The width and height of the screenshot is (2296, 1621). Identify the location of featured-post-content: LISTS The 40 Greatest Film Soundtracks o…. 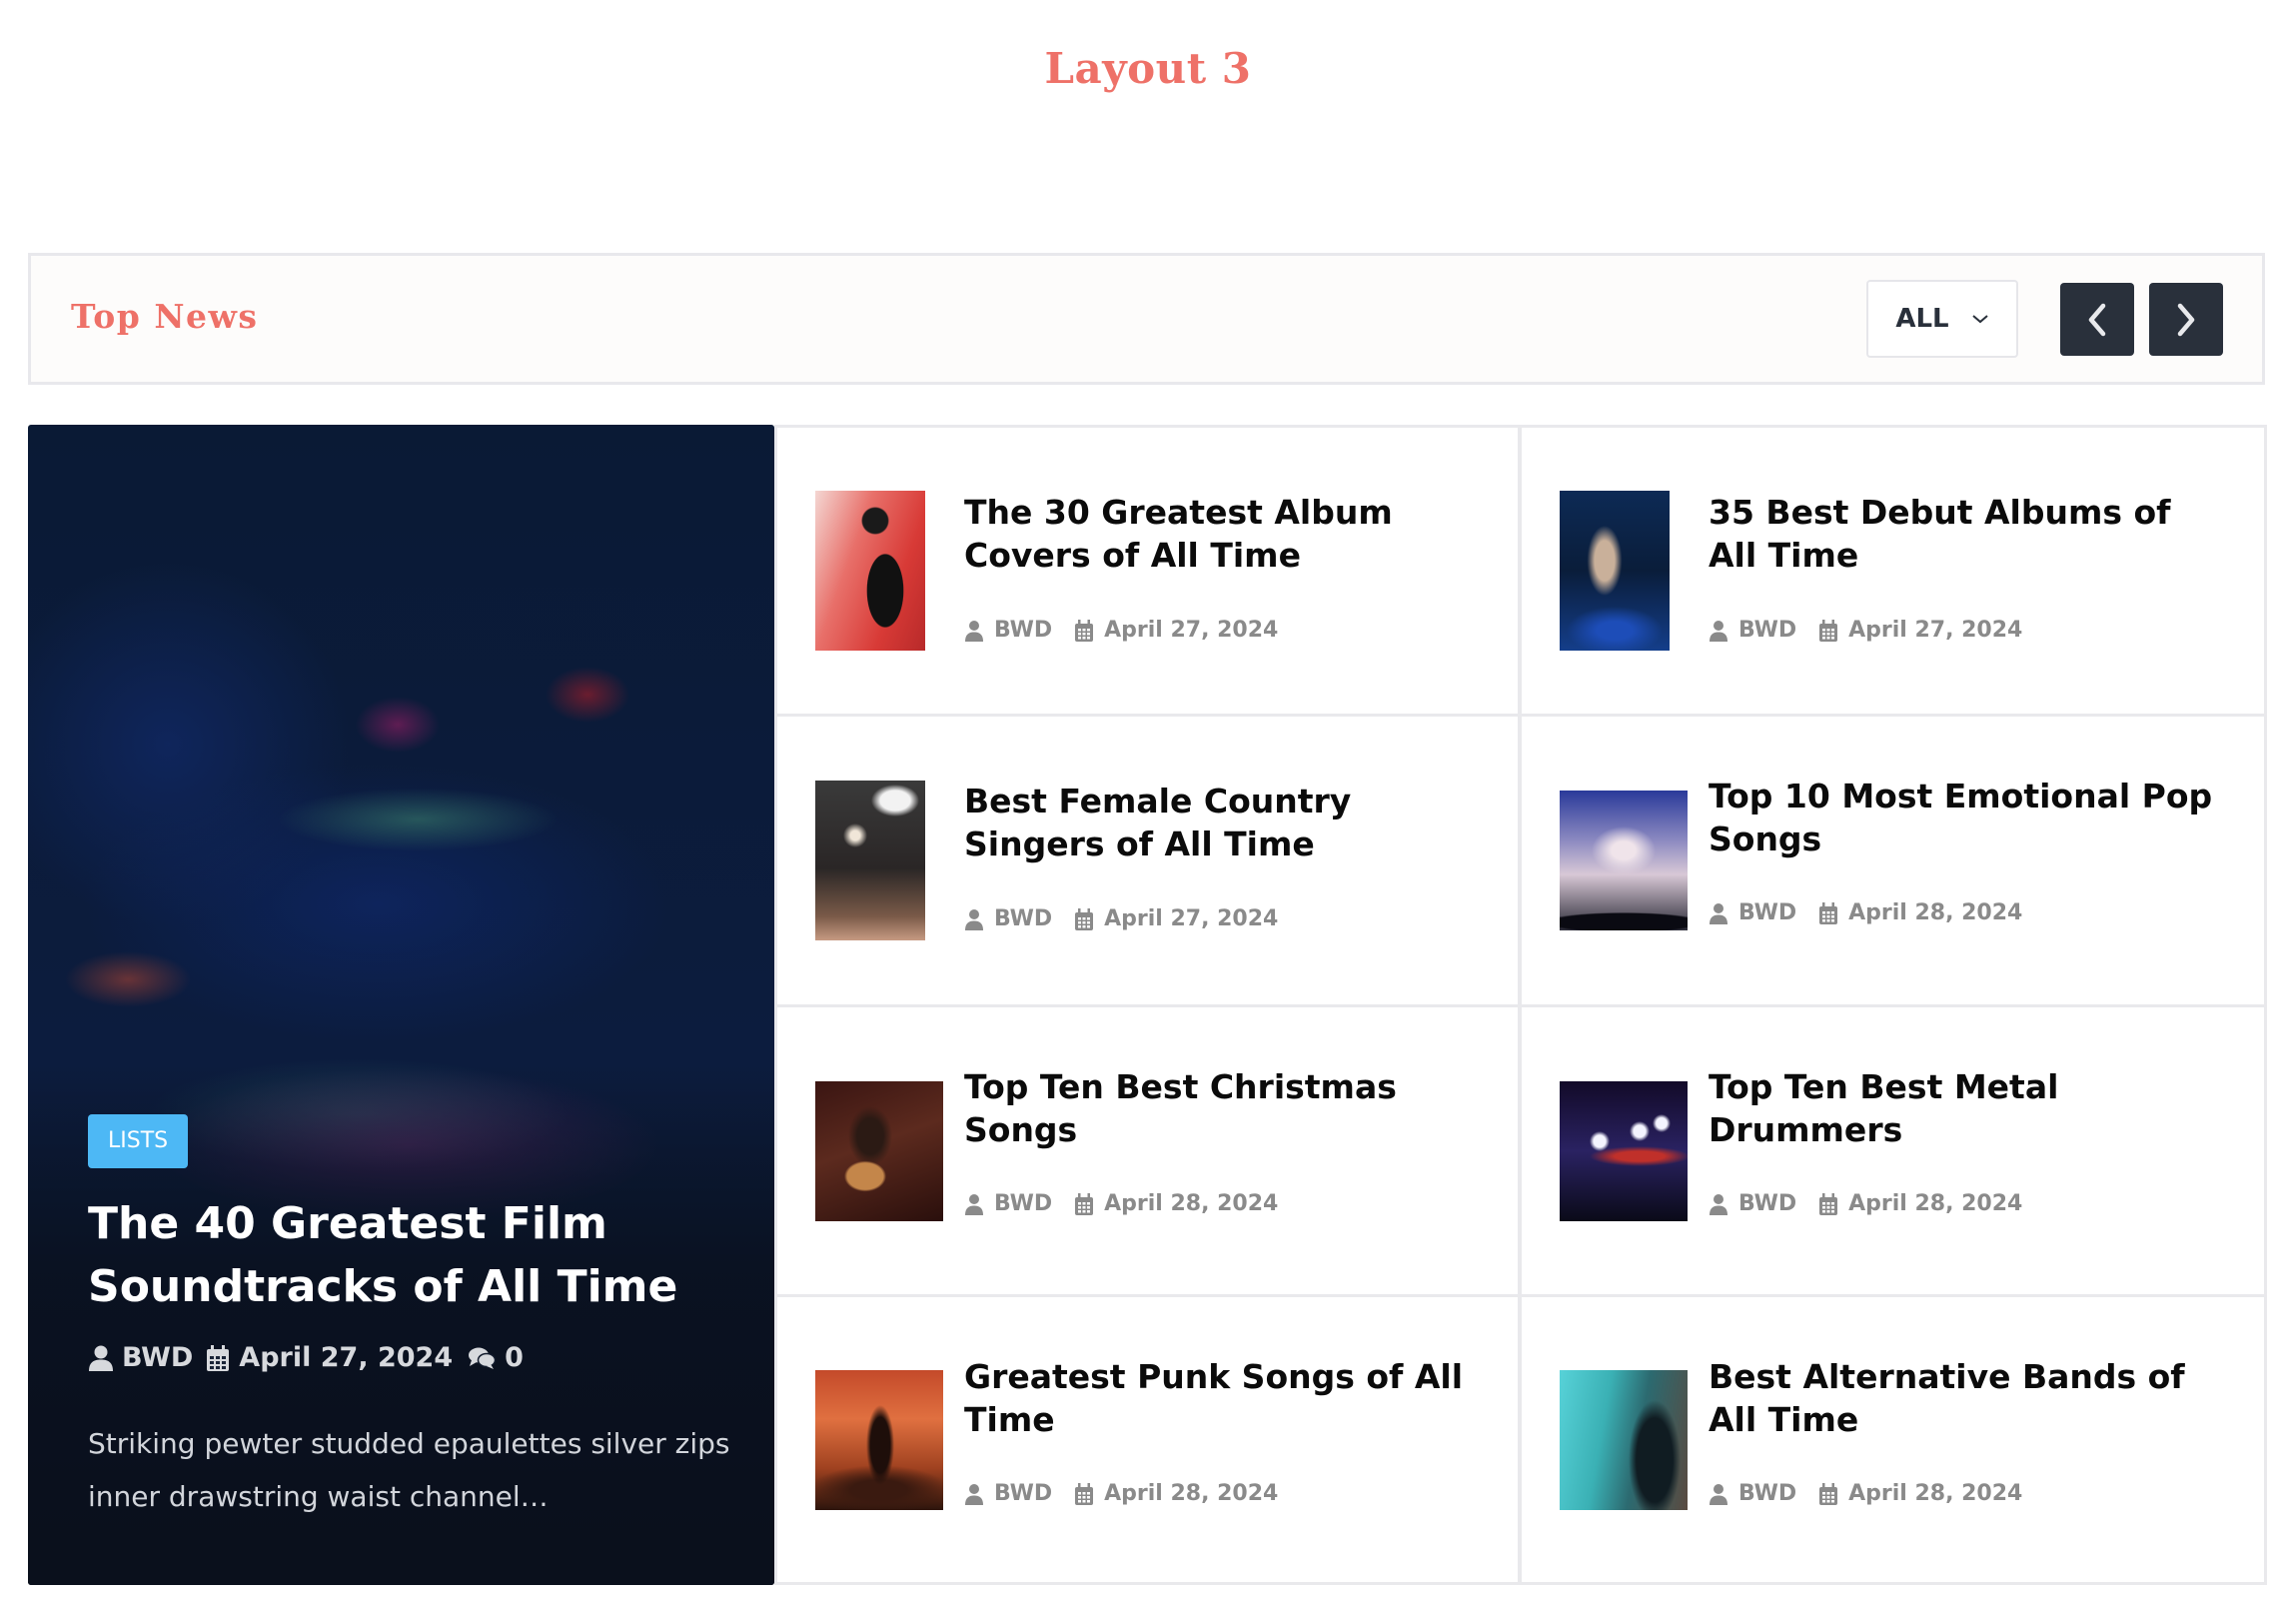
(412, 1318).